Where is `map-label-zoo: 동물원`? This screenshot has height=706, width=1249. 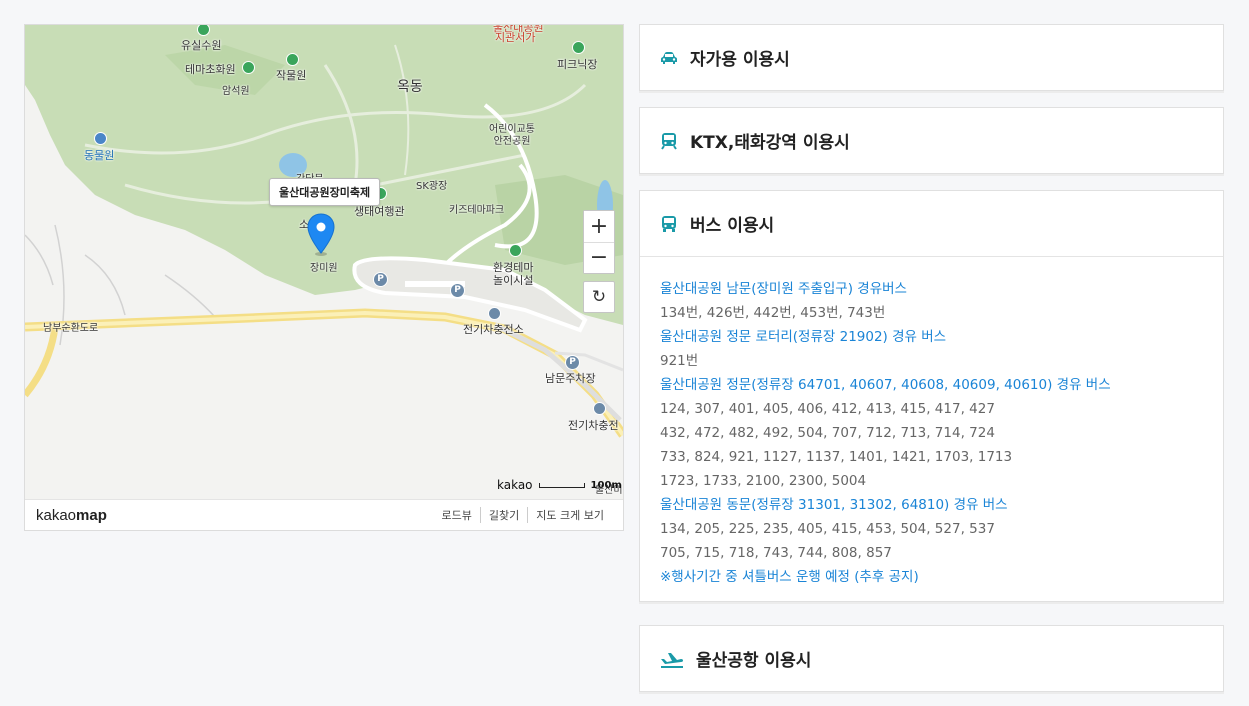 map-label-zoo: 동물원 is located at coordinates (99, 155).